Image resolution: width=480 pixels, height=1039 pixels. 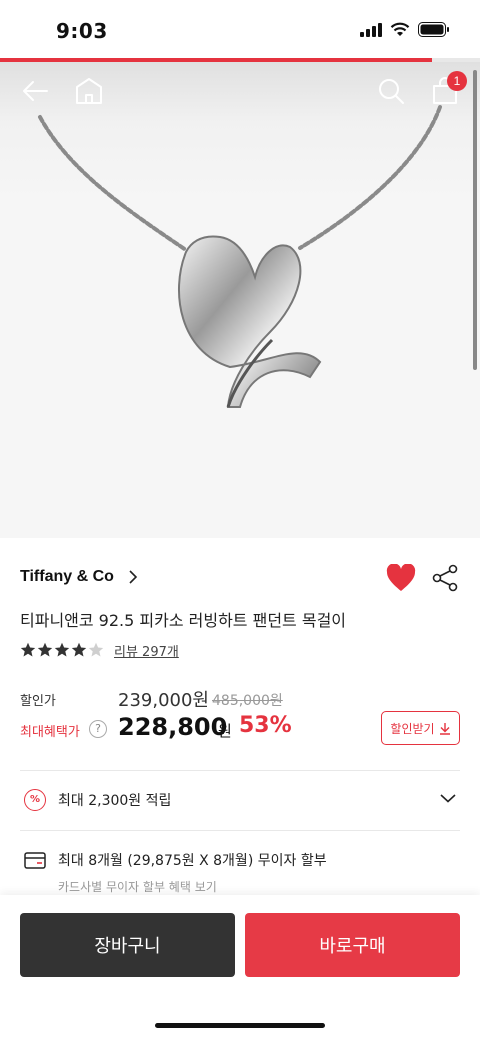 I want to click on product-title: 티파니앤코 92.5 피카소 러빙하트 팬던트 목걸이, so click(x=183, y=620).